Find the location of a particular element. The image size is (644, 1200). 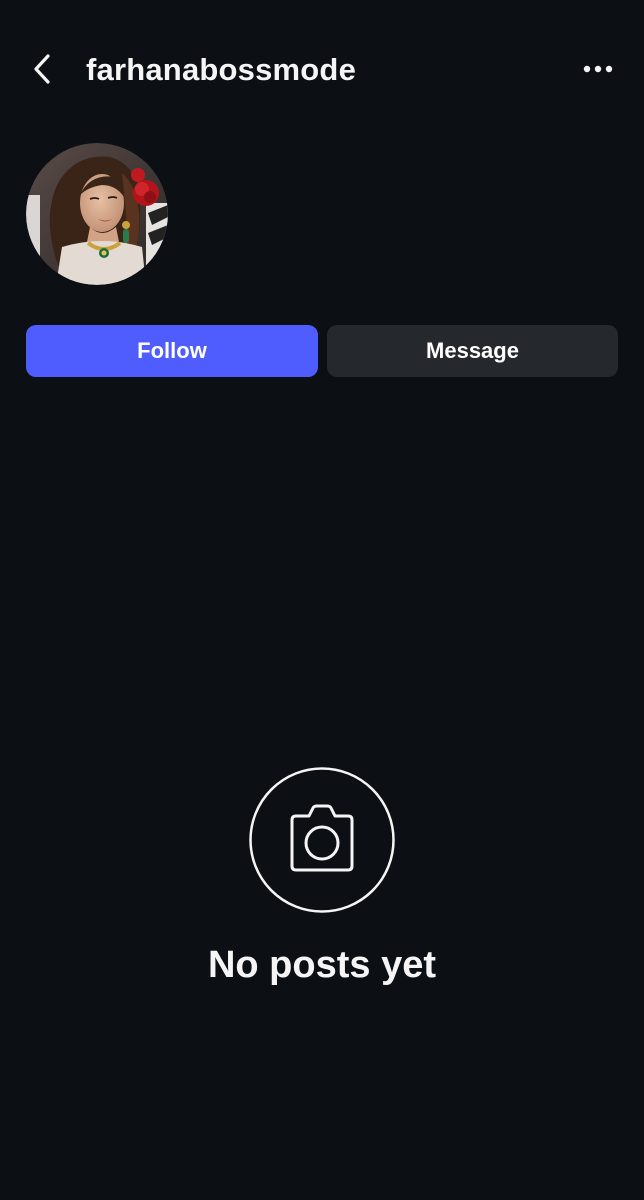

profile-header: farhanabossmode is located at coordinates (322, 69).